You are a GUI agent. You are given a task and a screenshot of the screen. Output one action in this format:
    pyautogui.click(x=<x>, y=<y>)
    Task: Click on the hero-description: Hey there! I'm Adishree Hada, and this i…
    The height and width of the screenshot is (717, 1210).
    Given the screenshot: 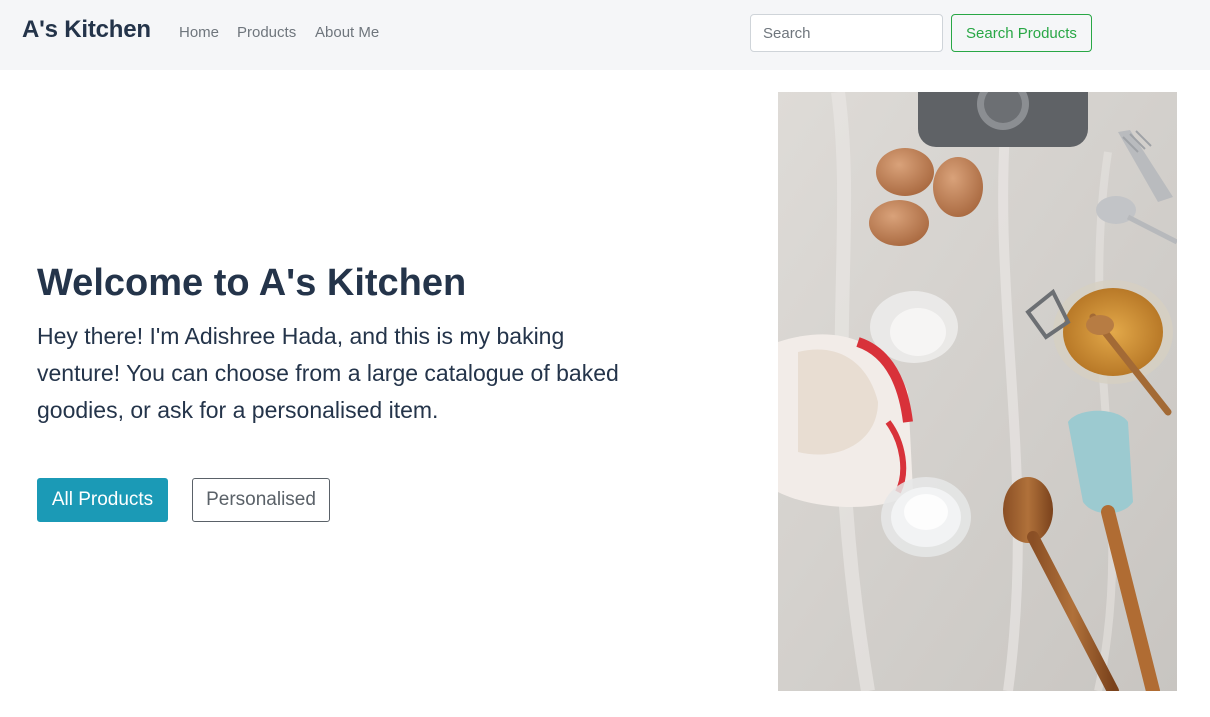 What is the action you would take?
    pyautogui.click(x=328, y=373)
    